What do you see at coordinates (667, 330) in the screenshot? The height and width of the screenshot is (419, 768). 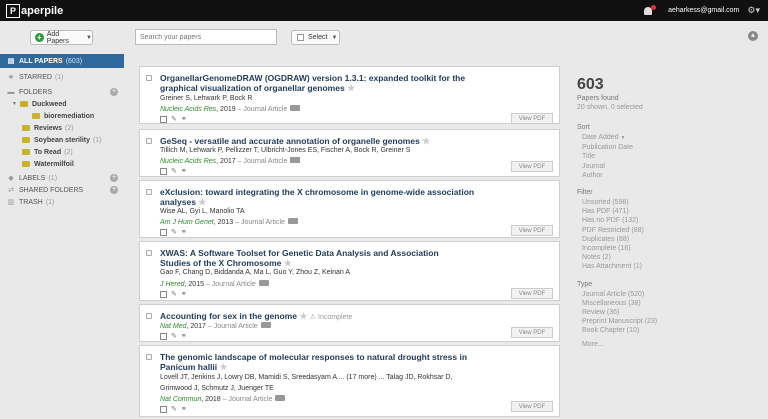 I see `type-book-chapter: Book Chapter (10)` at bounding box center [667, 330].